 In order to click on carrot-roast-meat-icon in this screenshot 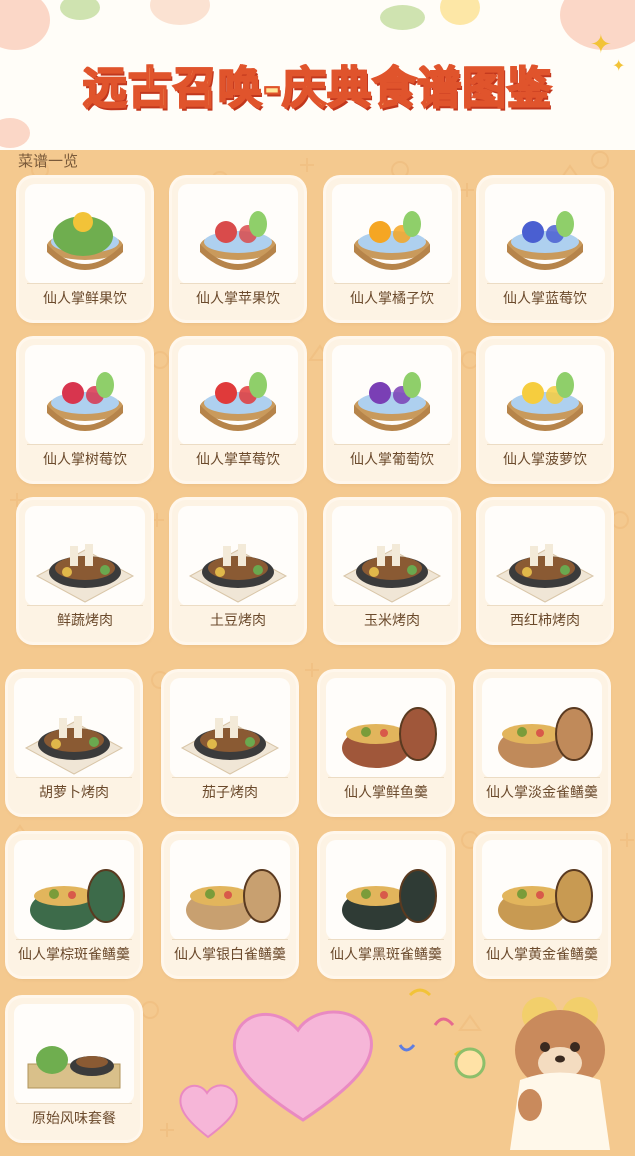, I will do `click(74, 728)`.